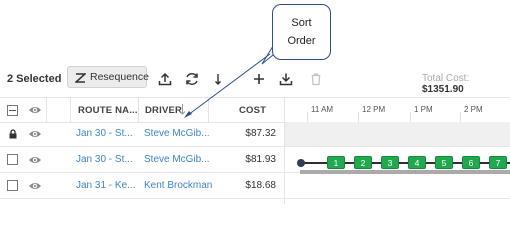 This screenshot has width=510, height=240. What do you see at coordinates (301, 32) in the screenshot?
I see `sort-order-callout: Sort Order` at bounding box center [301, 32].